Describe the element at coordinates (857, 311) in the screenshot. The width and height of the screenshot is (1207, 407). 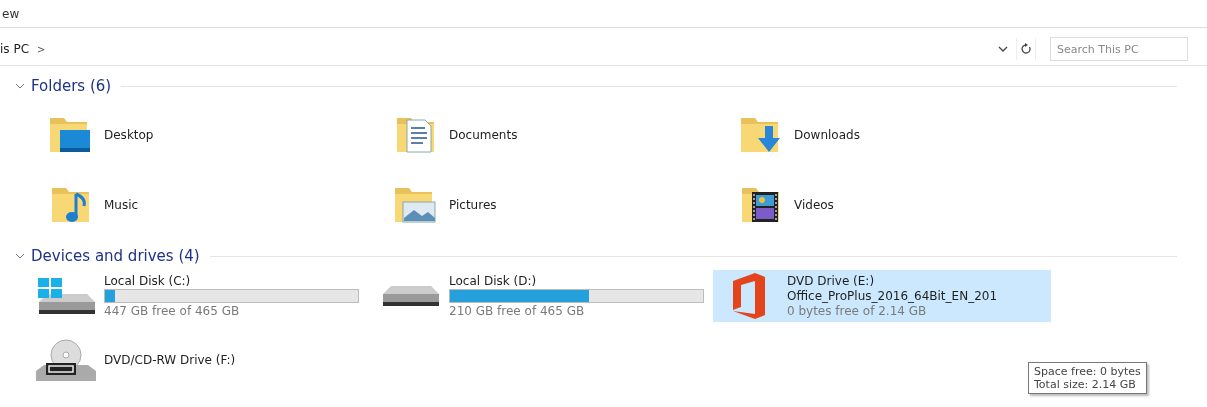
I see `free-space-text: 0 bytes free of 2.14 GB` at that location.